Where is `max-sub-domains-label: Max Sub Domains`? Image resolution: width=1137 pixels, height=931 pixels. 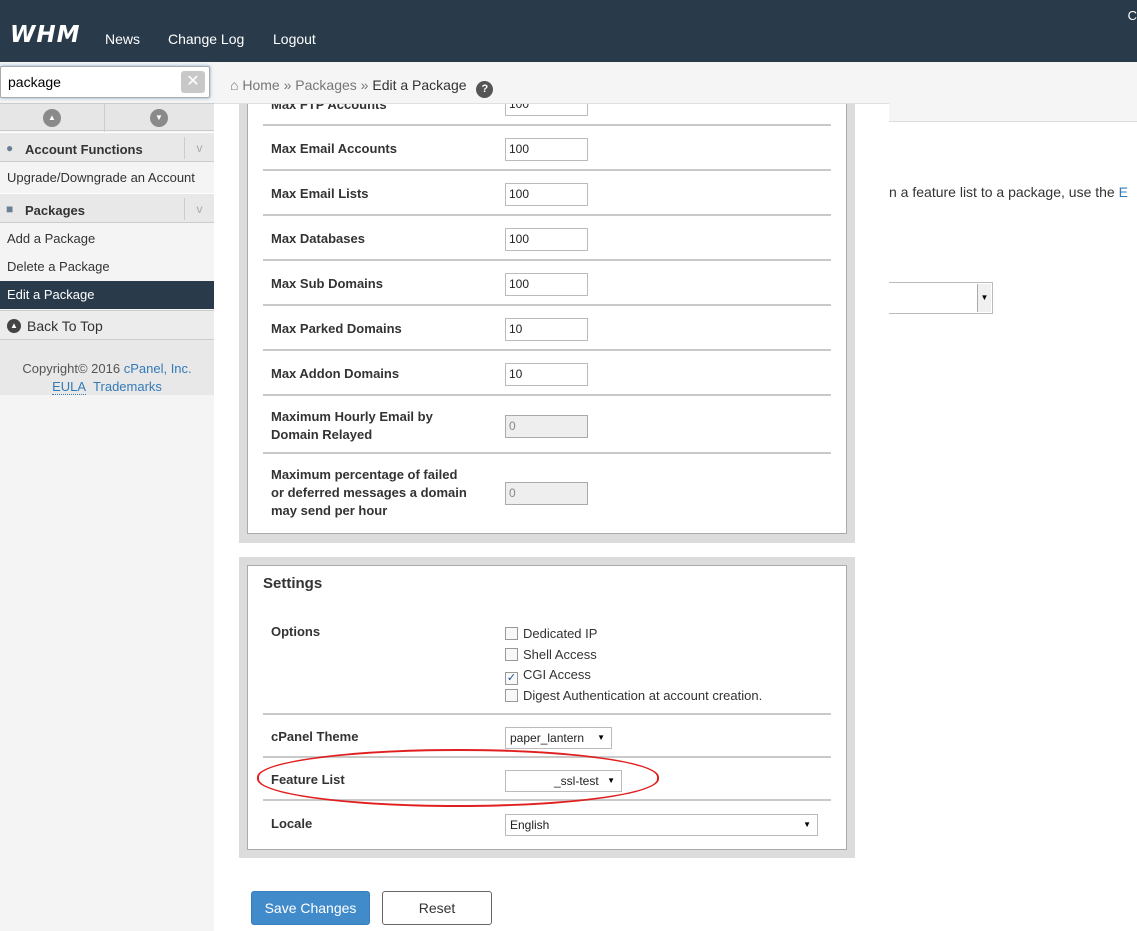 max-sub-domains-label: Max Sub Domains is located at coordinates (327, 283).